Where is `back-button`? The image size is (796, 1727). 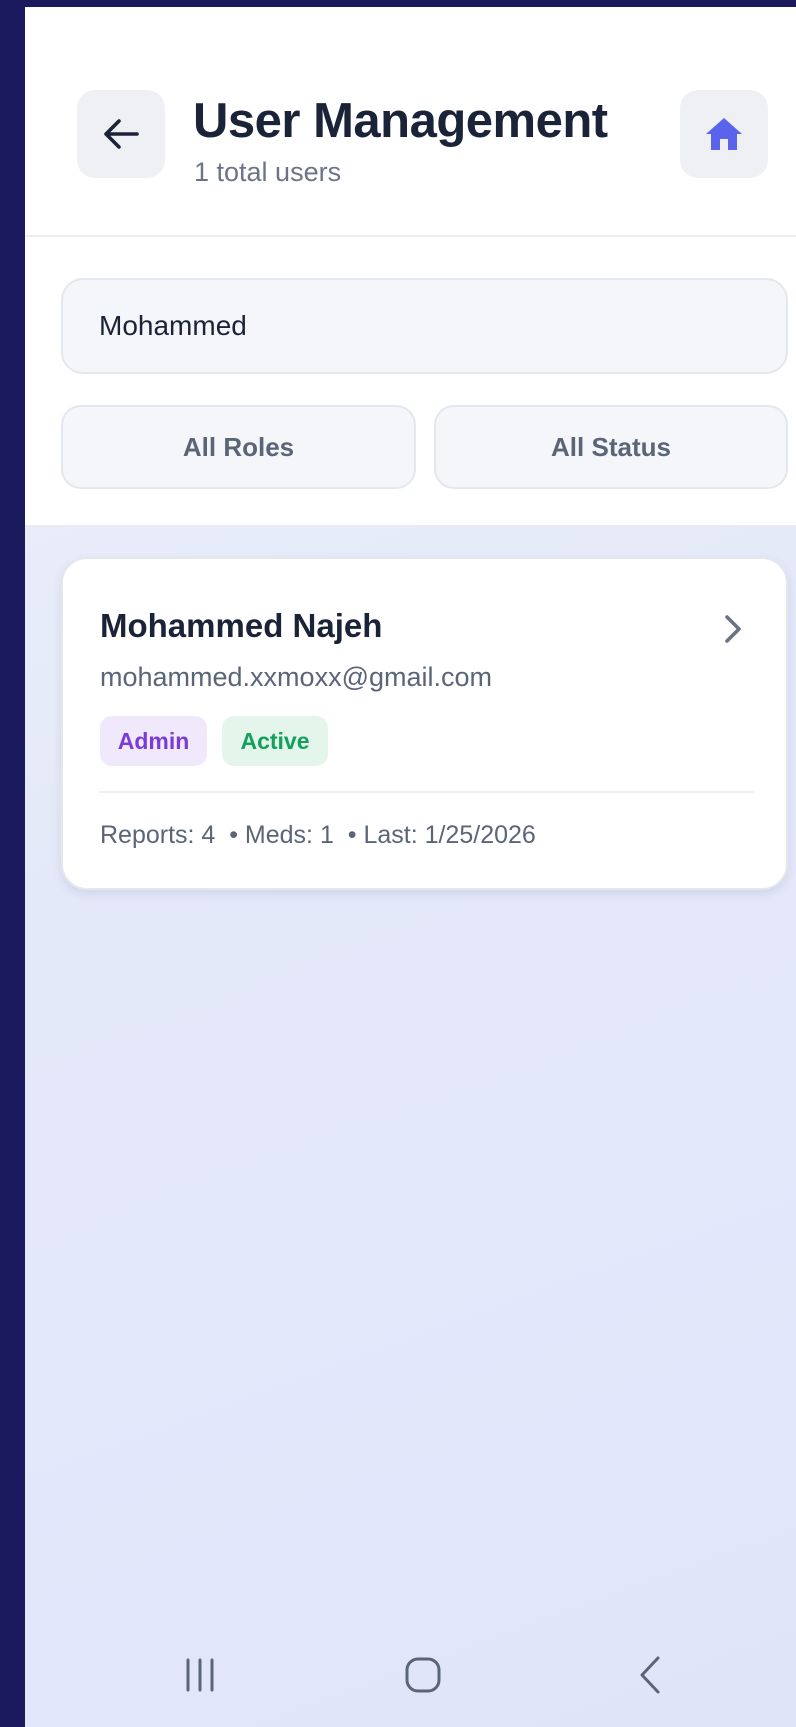 back-button is located at coordinates (121, 134).